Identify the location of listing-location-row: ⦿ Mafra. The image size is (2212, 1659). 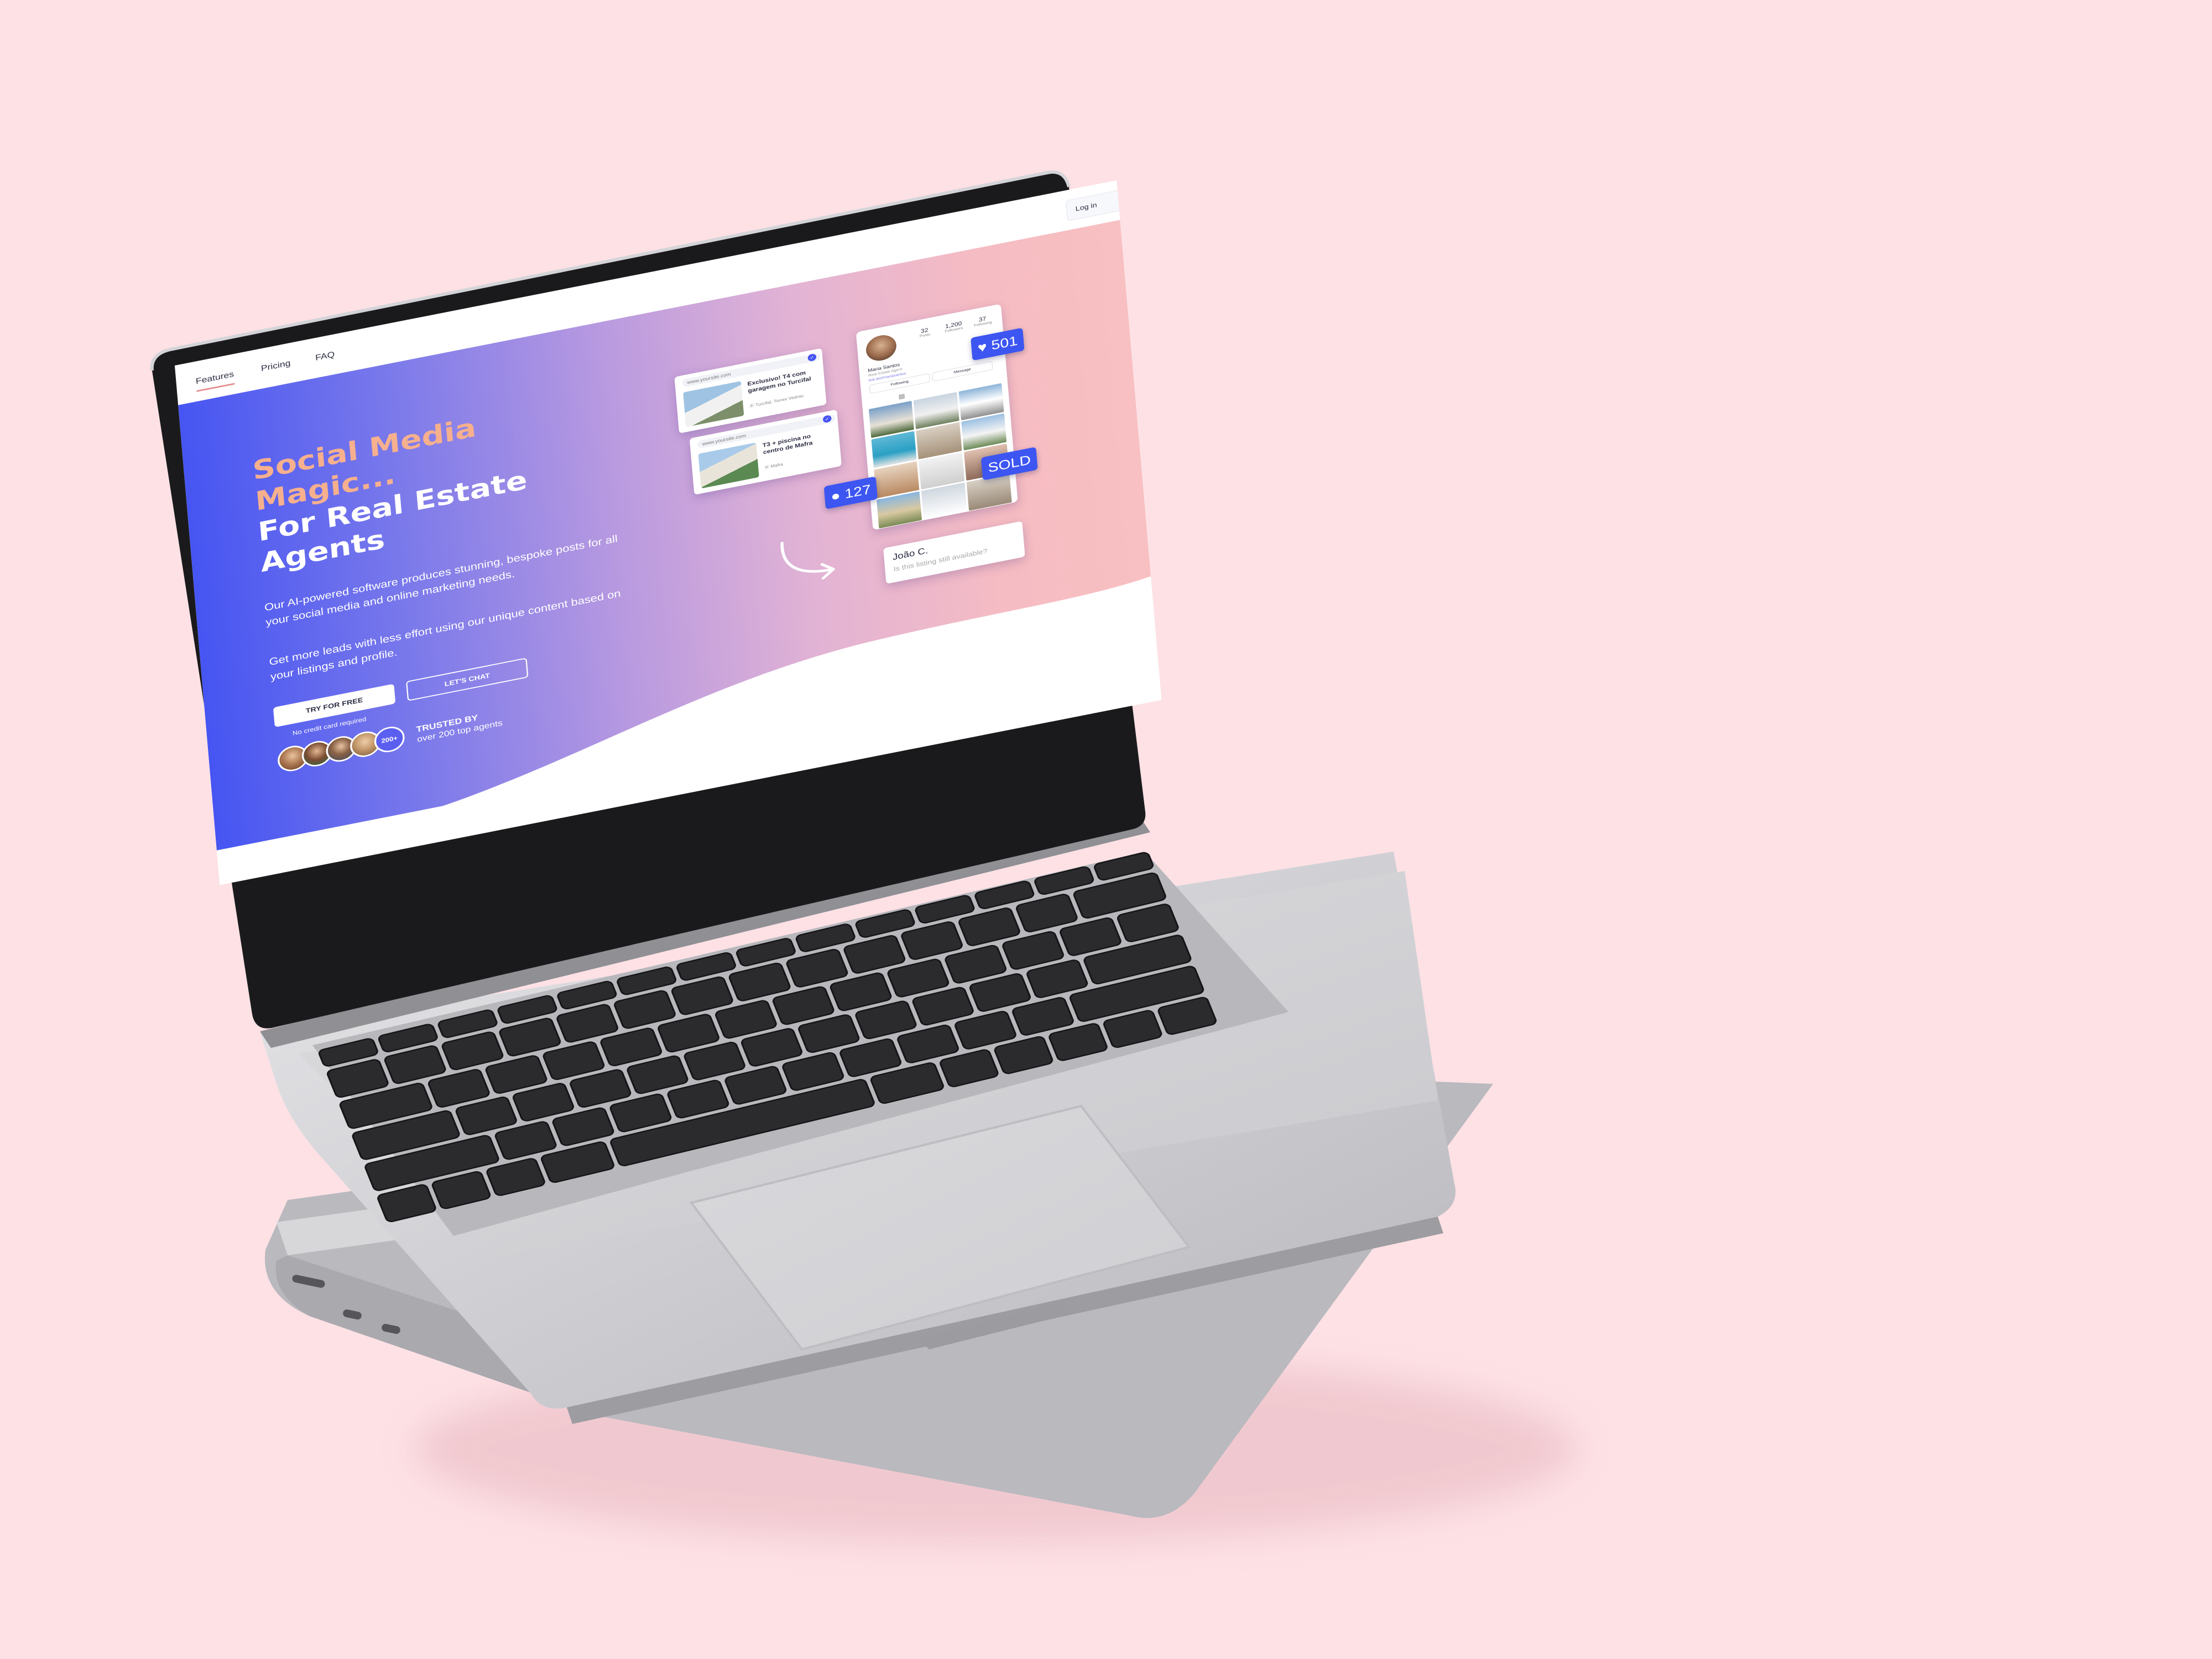
(774, 466).